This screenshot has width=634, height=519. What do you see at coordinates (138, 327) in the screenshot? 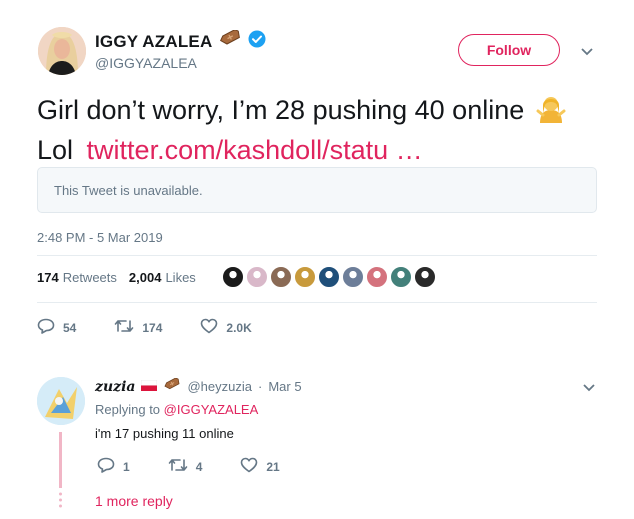
I see `retweet-action: 174` at bounding box center [138, 327].